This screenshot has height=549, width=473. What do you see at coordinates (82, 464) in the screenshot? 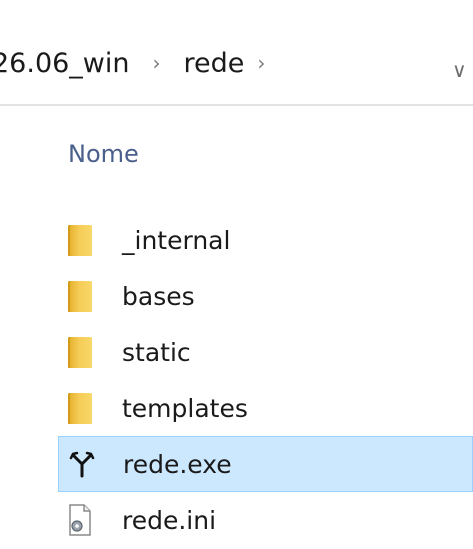
I see `application-icon` at bounding box center [82, 464].